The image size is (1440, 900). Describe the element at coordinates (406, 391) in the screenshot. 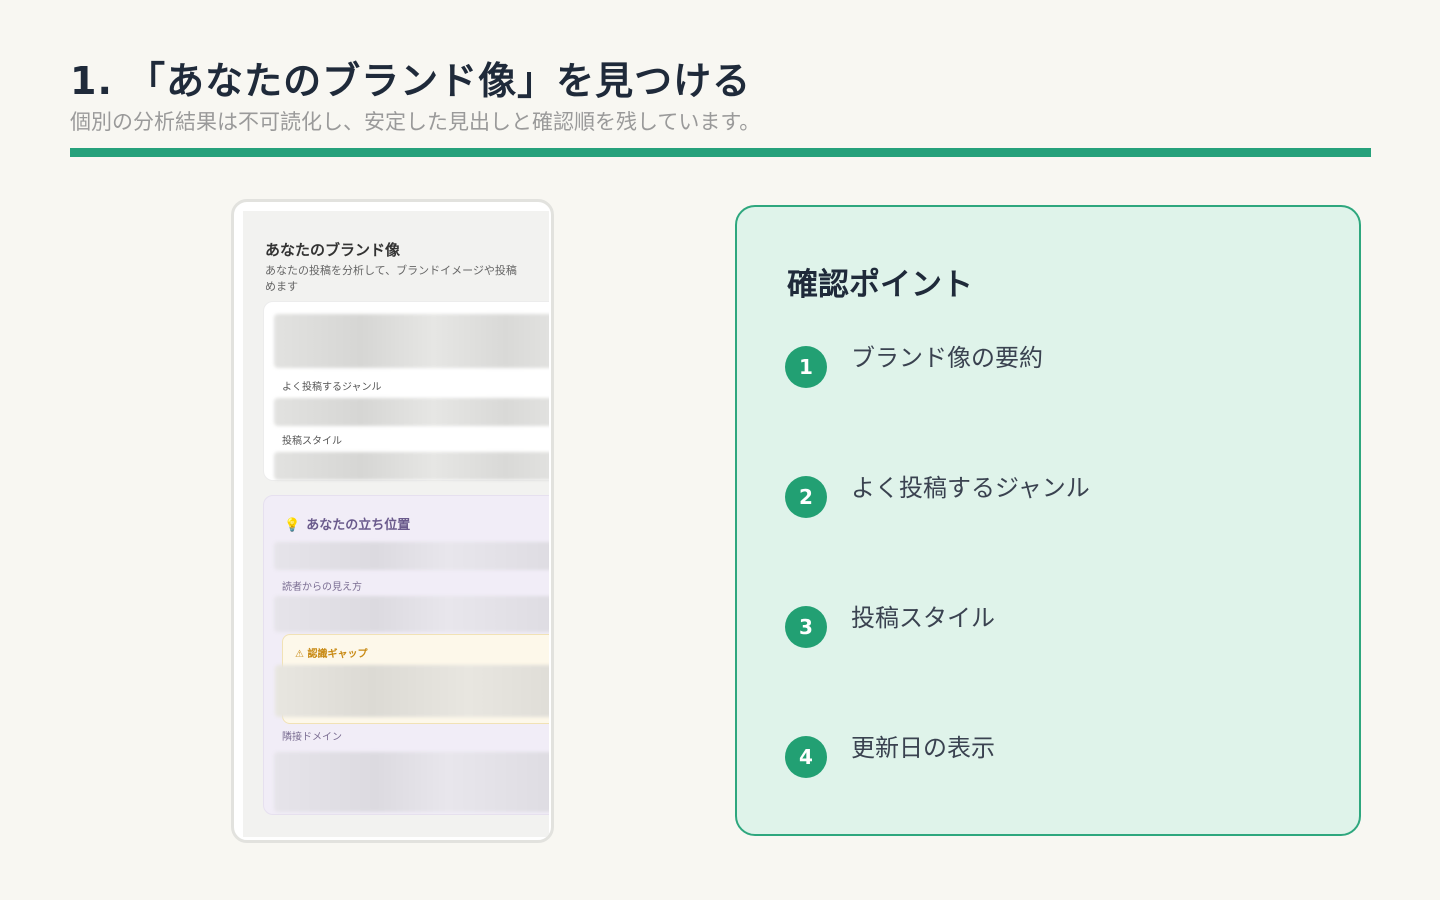

I see `brand-summary-card: よく投稿するジャンル 投稿スタイル` at that location.